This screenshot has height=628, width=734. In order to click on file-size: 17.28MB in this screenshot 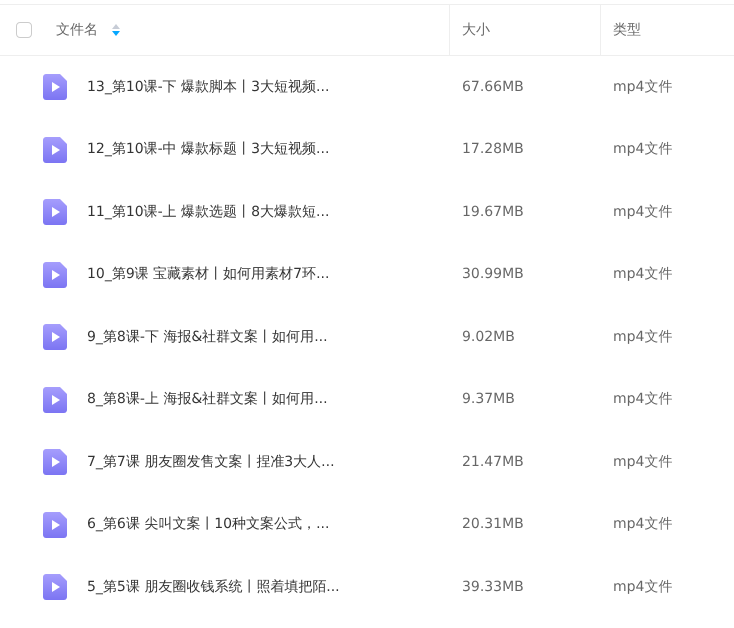, I will do `click(493, 149)`.